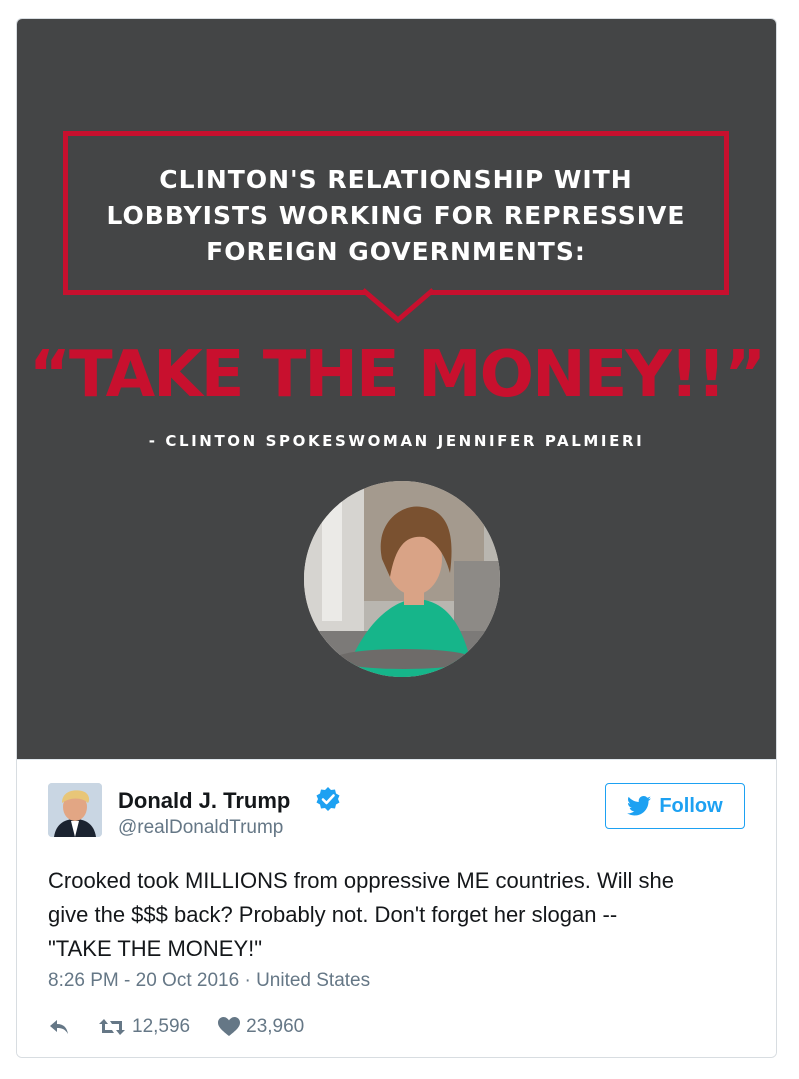 The image size is (799, 1079). I want to click on tweet-actions: 12,596 23,960, so click(190, 1027).